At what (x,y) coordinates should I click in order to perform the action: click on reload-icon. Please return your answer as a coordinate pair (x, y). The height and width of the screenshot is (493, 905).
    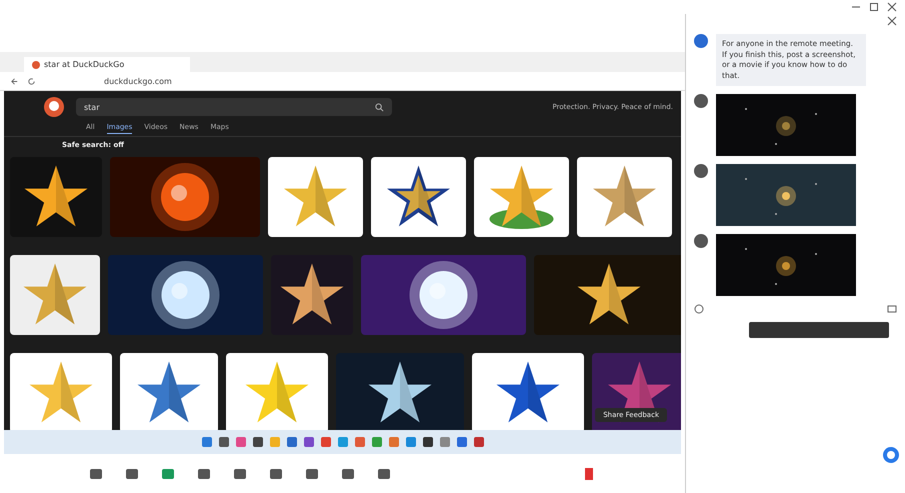
    Looking at the image, I should click on (31, 81).